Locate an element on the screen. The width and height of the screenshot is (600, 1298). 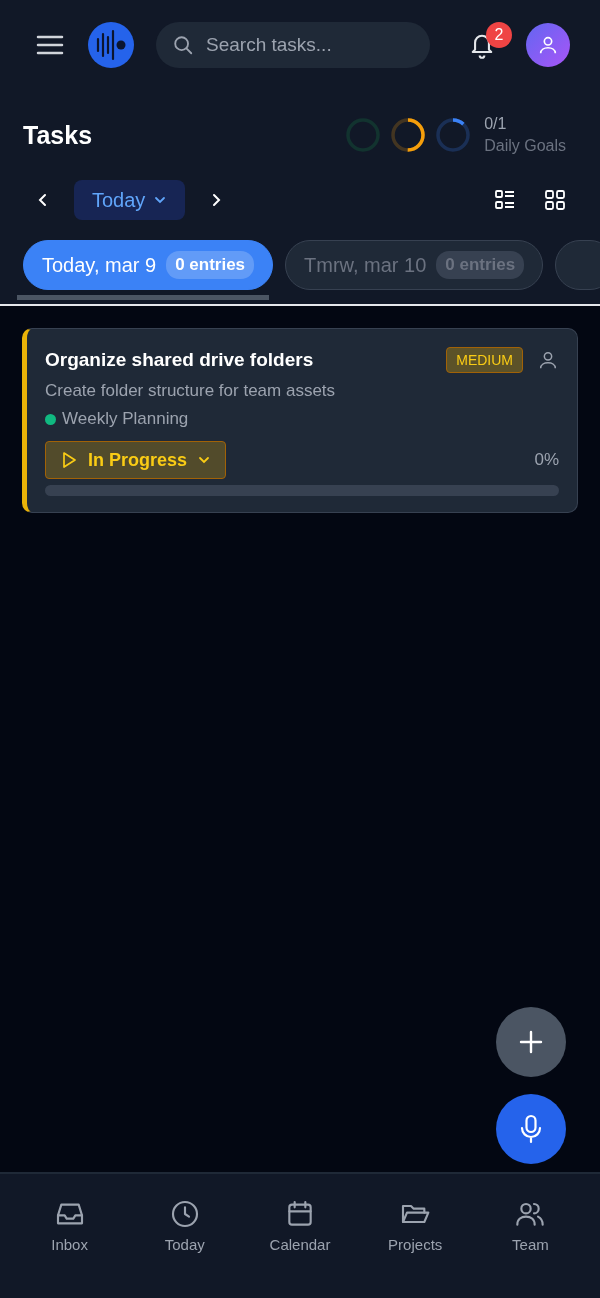
nav-item: Today is located at coordinates (185, 1236).